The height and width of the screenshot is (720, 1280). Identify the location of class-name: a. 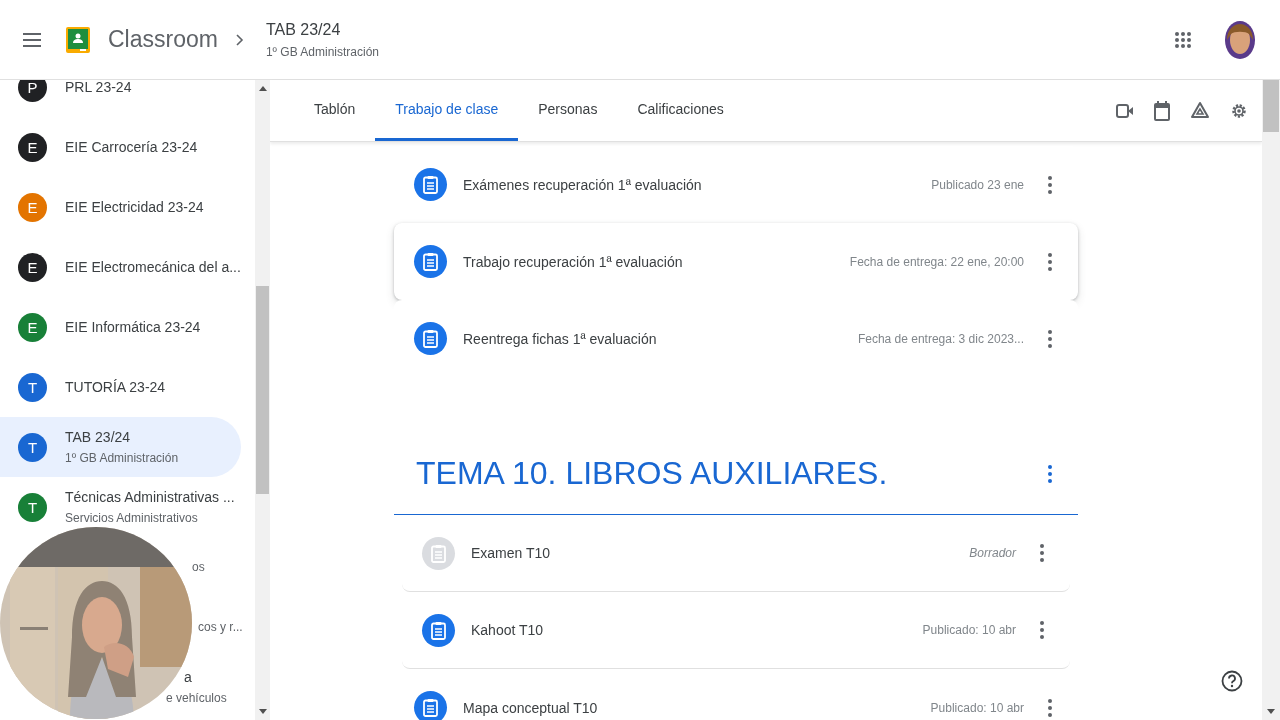
(188, 677).